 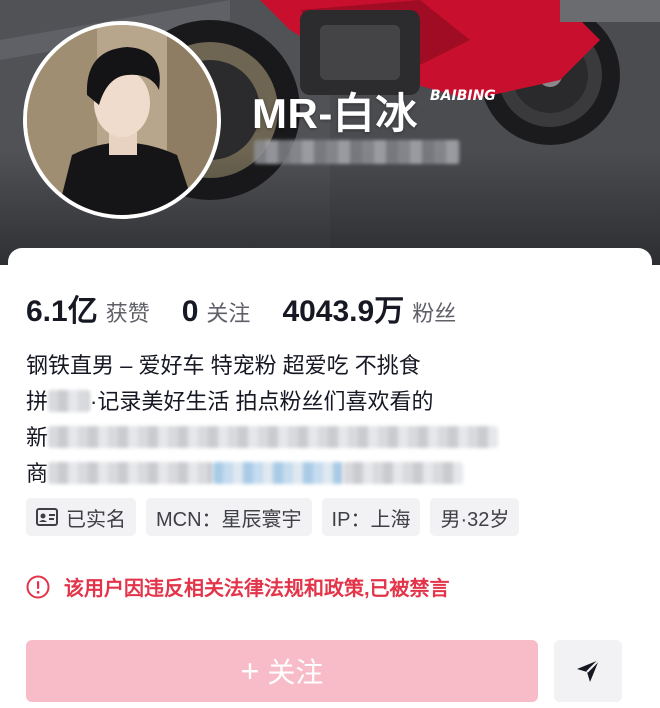 I want to click on avatar-photo, so click(x=122, y=120).